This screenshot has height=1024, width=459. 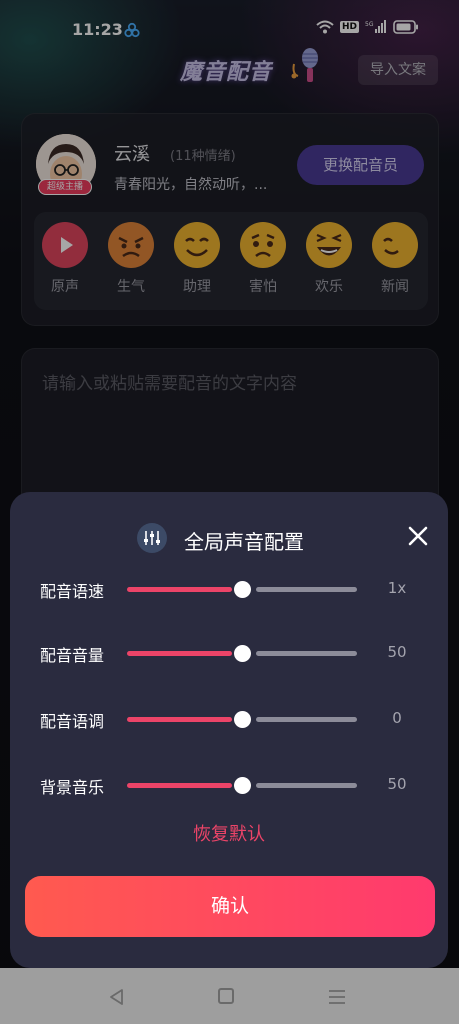 What do you see at coordinates (337, 997) in the screenshot?
I see `menu-icon` at bounding box center [337, 997].